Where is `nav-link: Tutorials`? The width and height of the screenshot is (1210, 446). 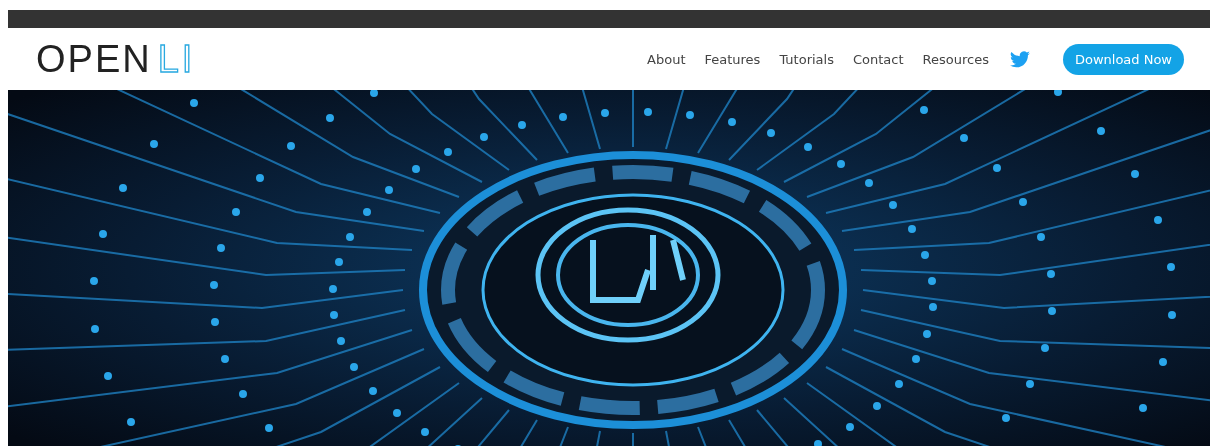
nav-link: Tutorials is located at coordinates (806, 59).